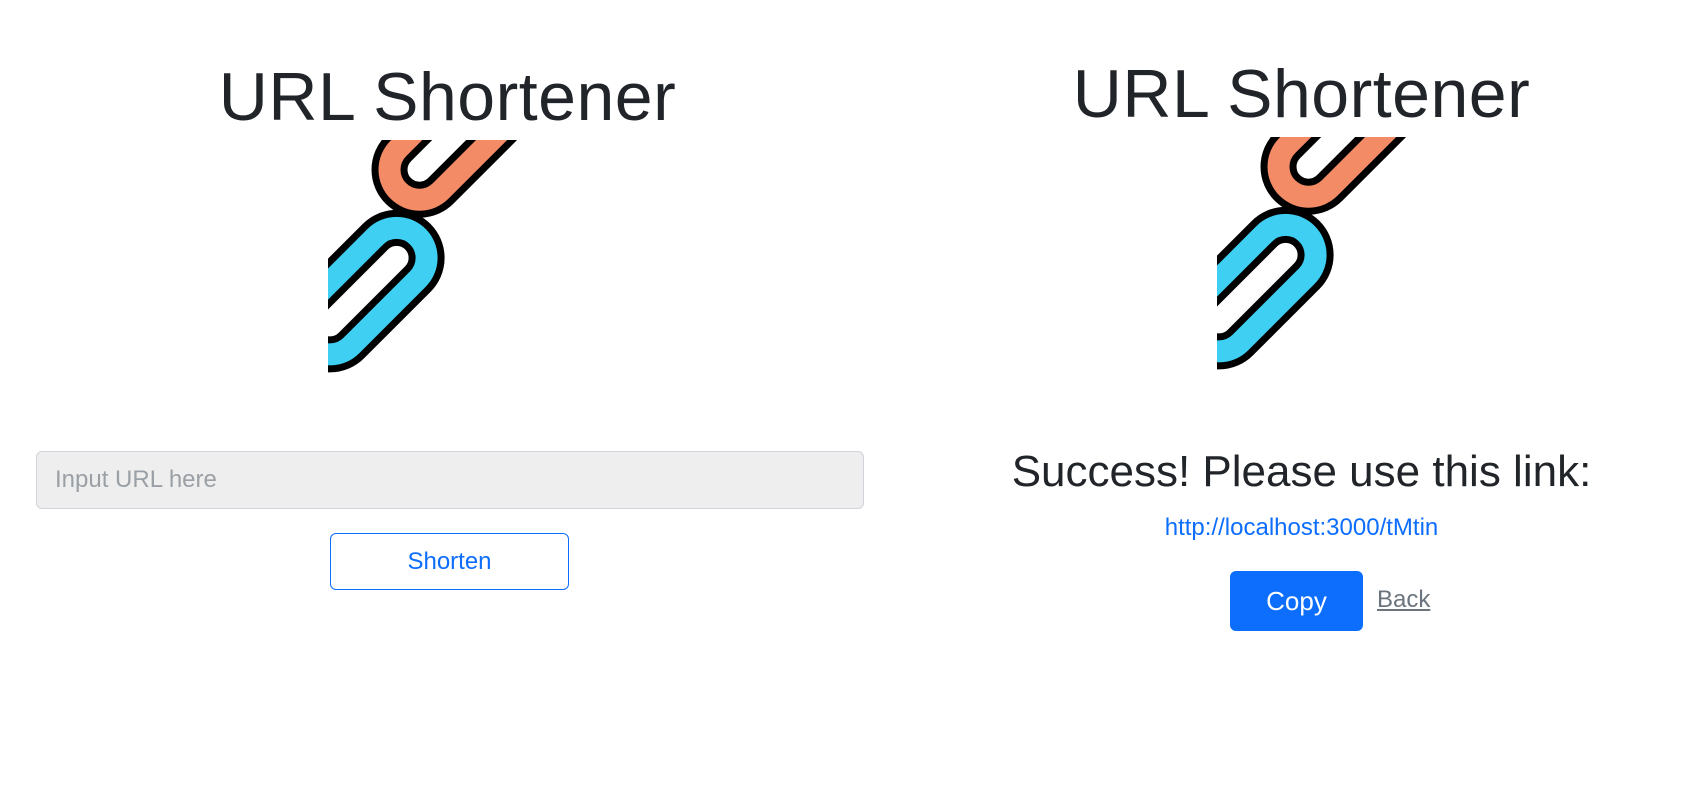 This screenshot has width=1708, height=788. What do you see at coordinates (449, 561) in the screenshot?
I see `shorten-button: Shorten` at bounding box center [449, 561].